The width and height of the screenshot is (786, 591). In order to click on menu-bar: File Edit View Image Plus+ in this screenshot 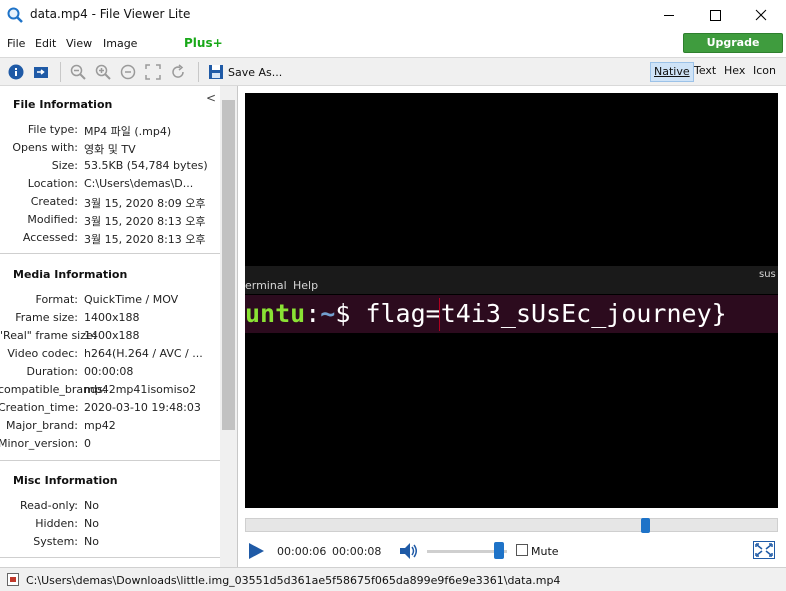, I will do `click(393, 43)`.